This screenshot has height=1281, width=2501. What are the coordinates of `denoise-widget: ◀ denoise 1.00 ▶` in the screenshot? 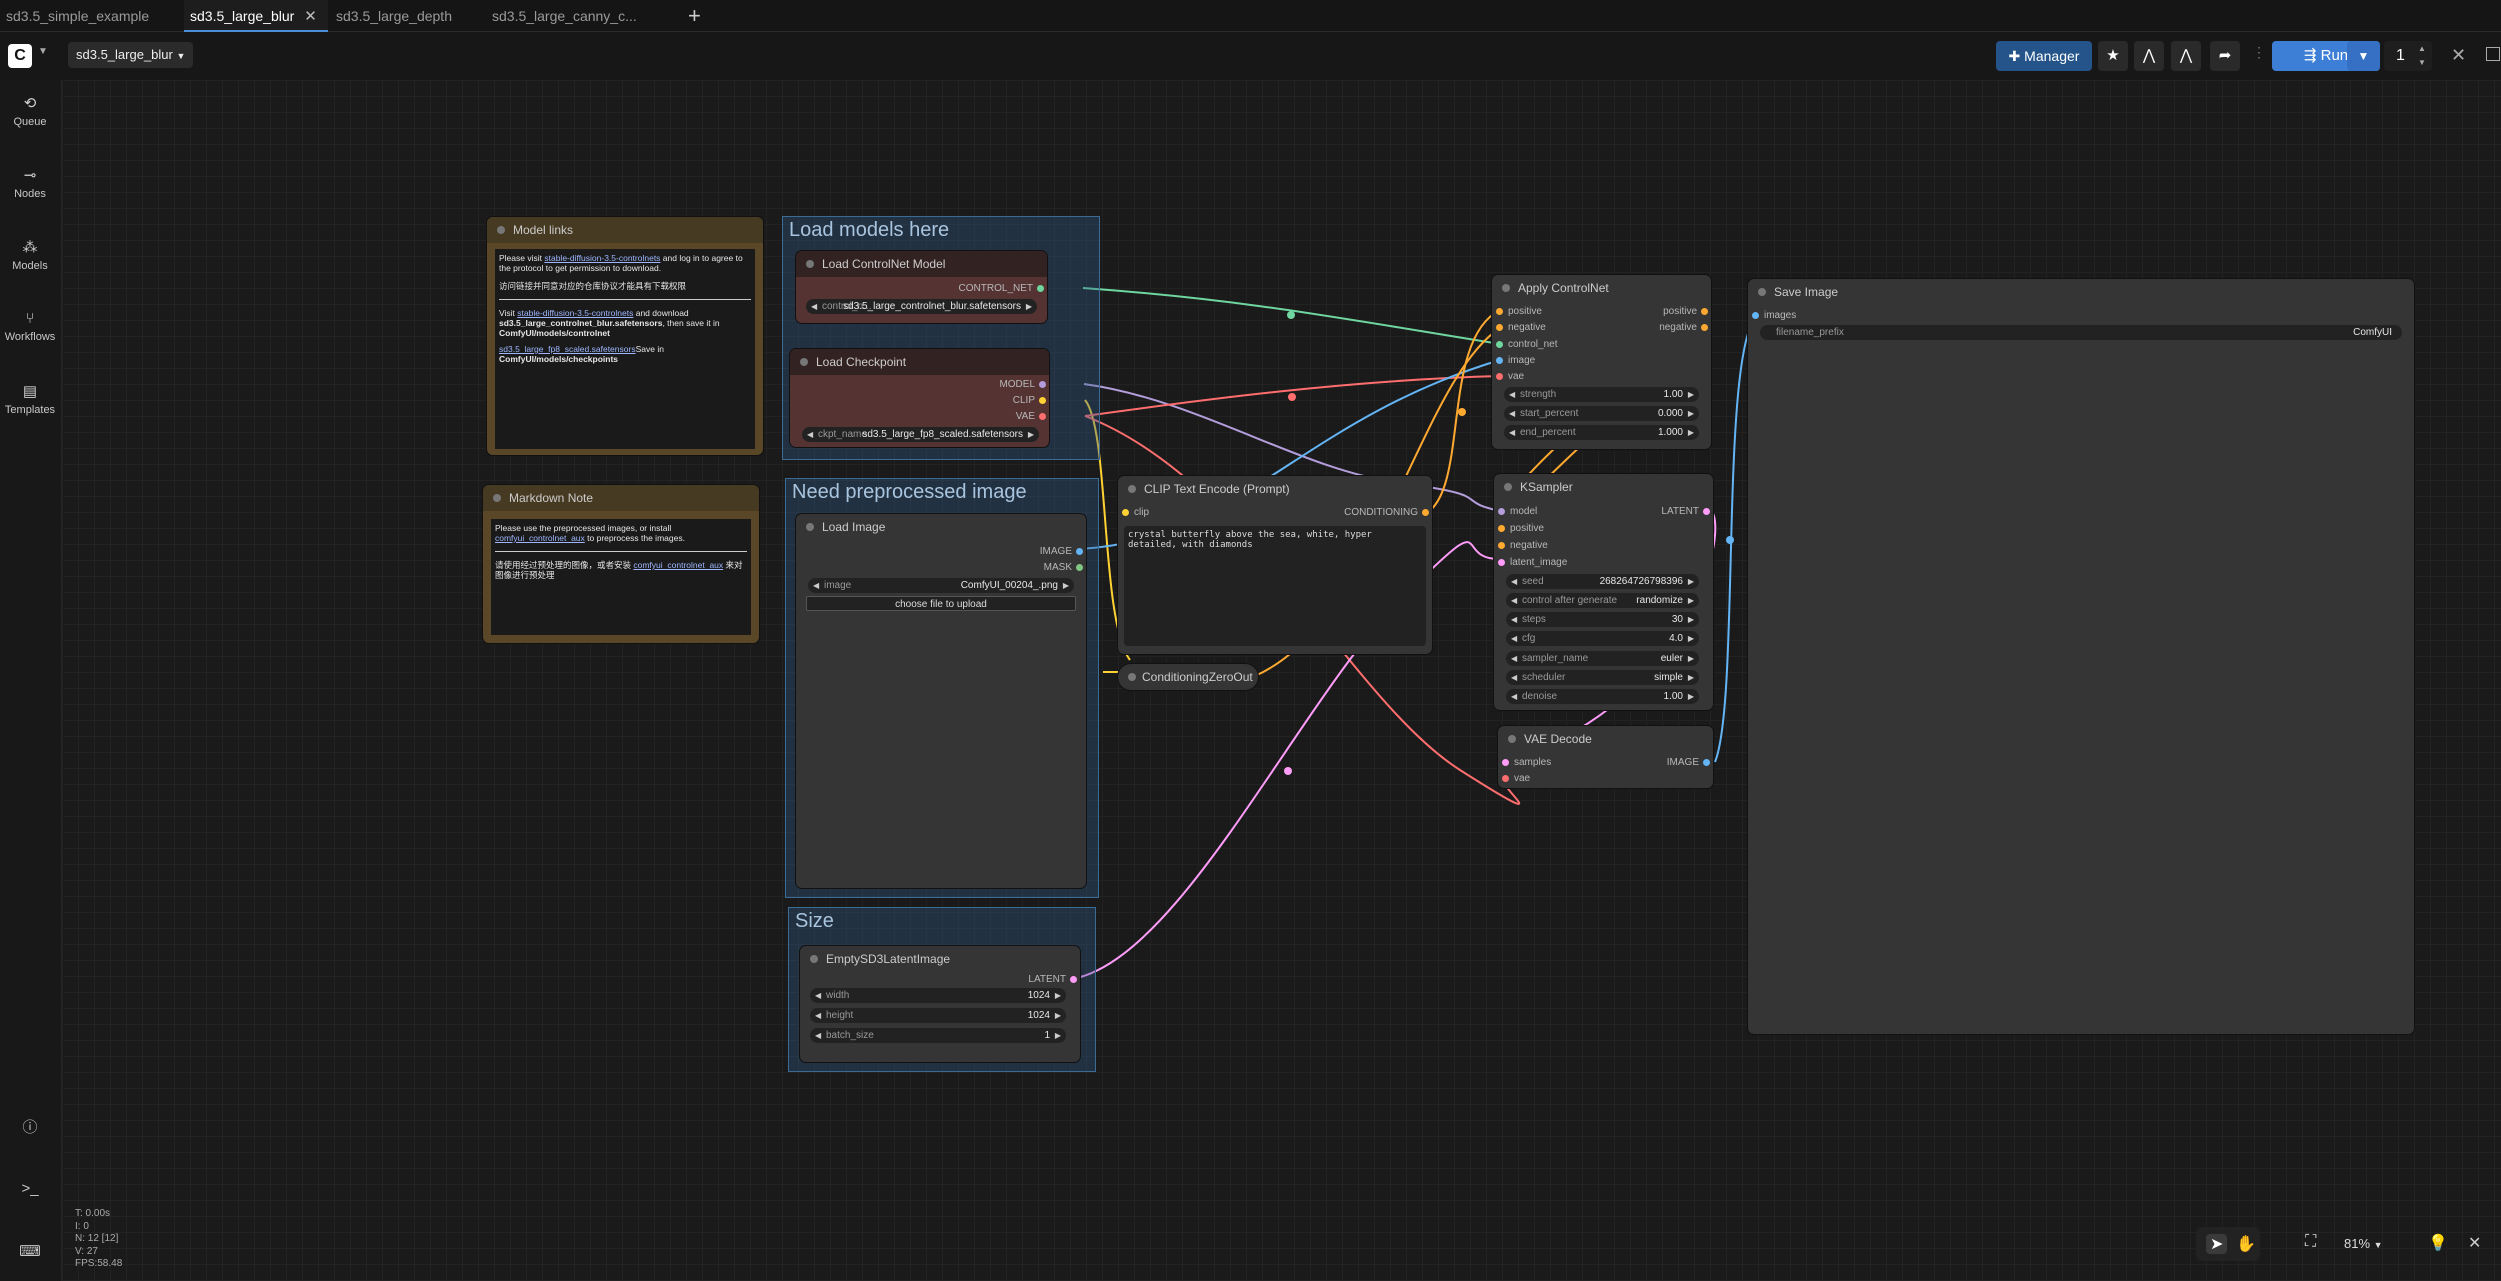 It's located at (1602, 696).